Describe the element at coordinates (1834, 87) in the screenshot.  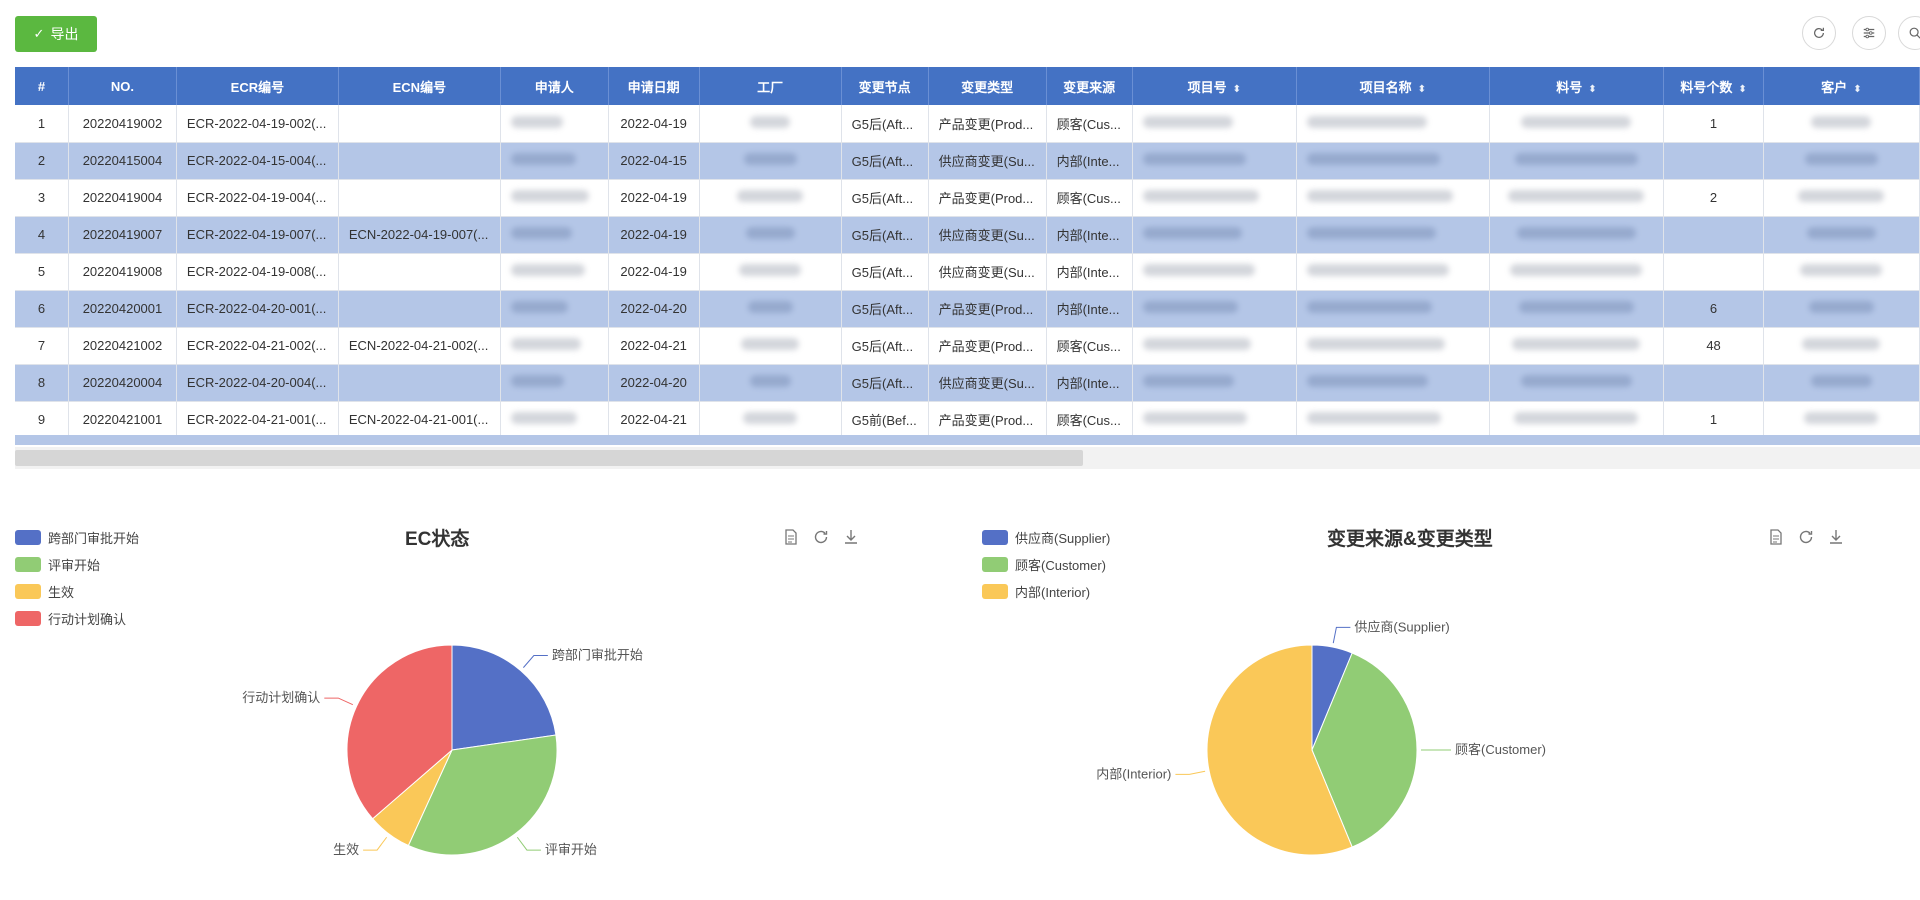
I see `column-header-label: 客户` at that location.